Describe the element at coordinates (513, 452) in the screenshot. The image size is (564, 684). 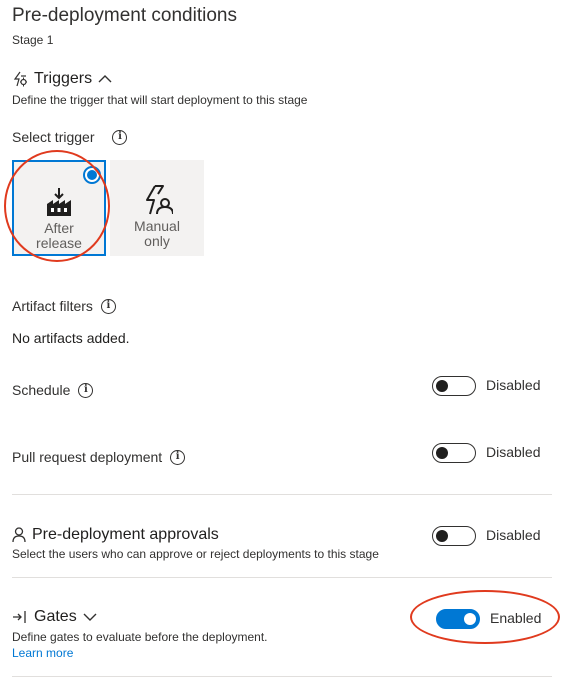
I see `pull-request-state: Disabled` at that location.